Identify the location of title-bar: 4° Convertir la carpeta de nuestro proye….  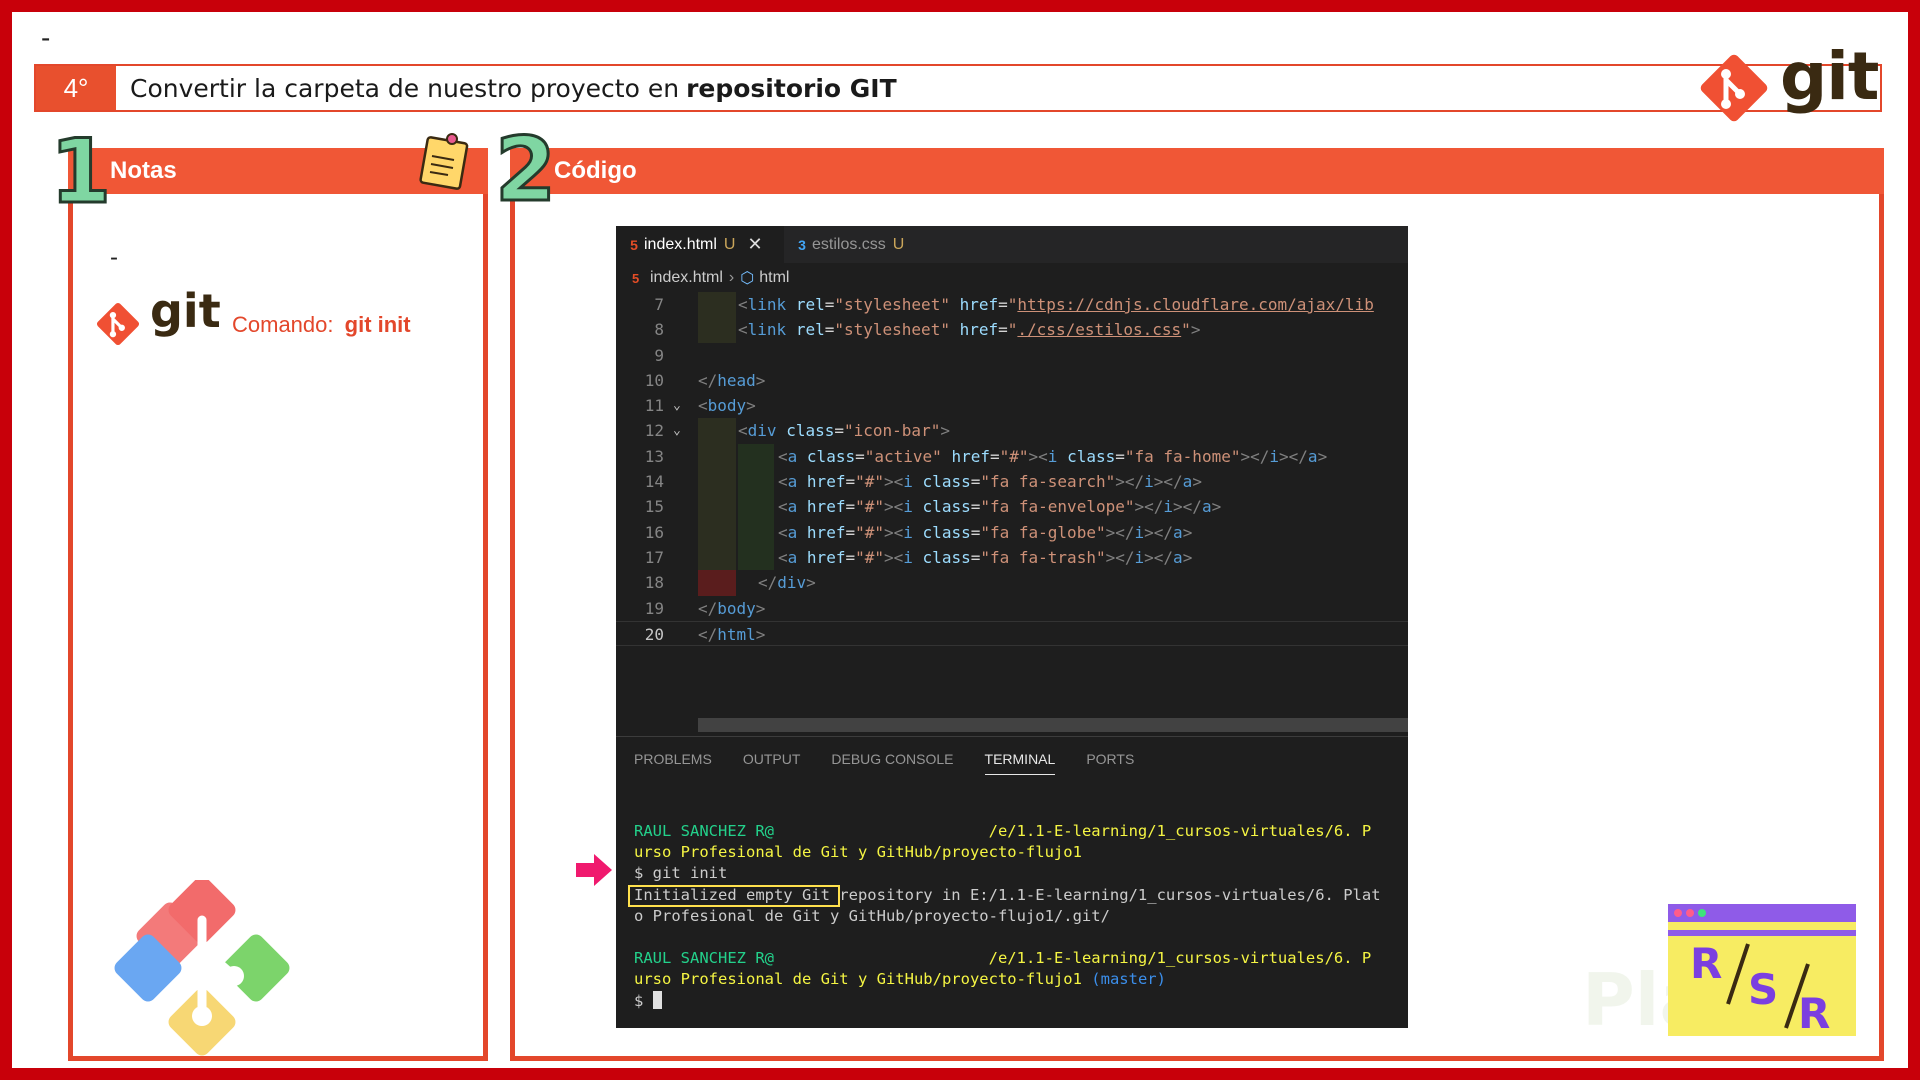
(958, 88).